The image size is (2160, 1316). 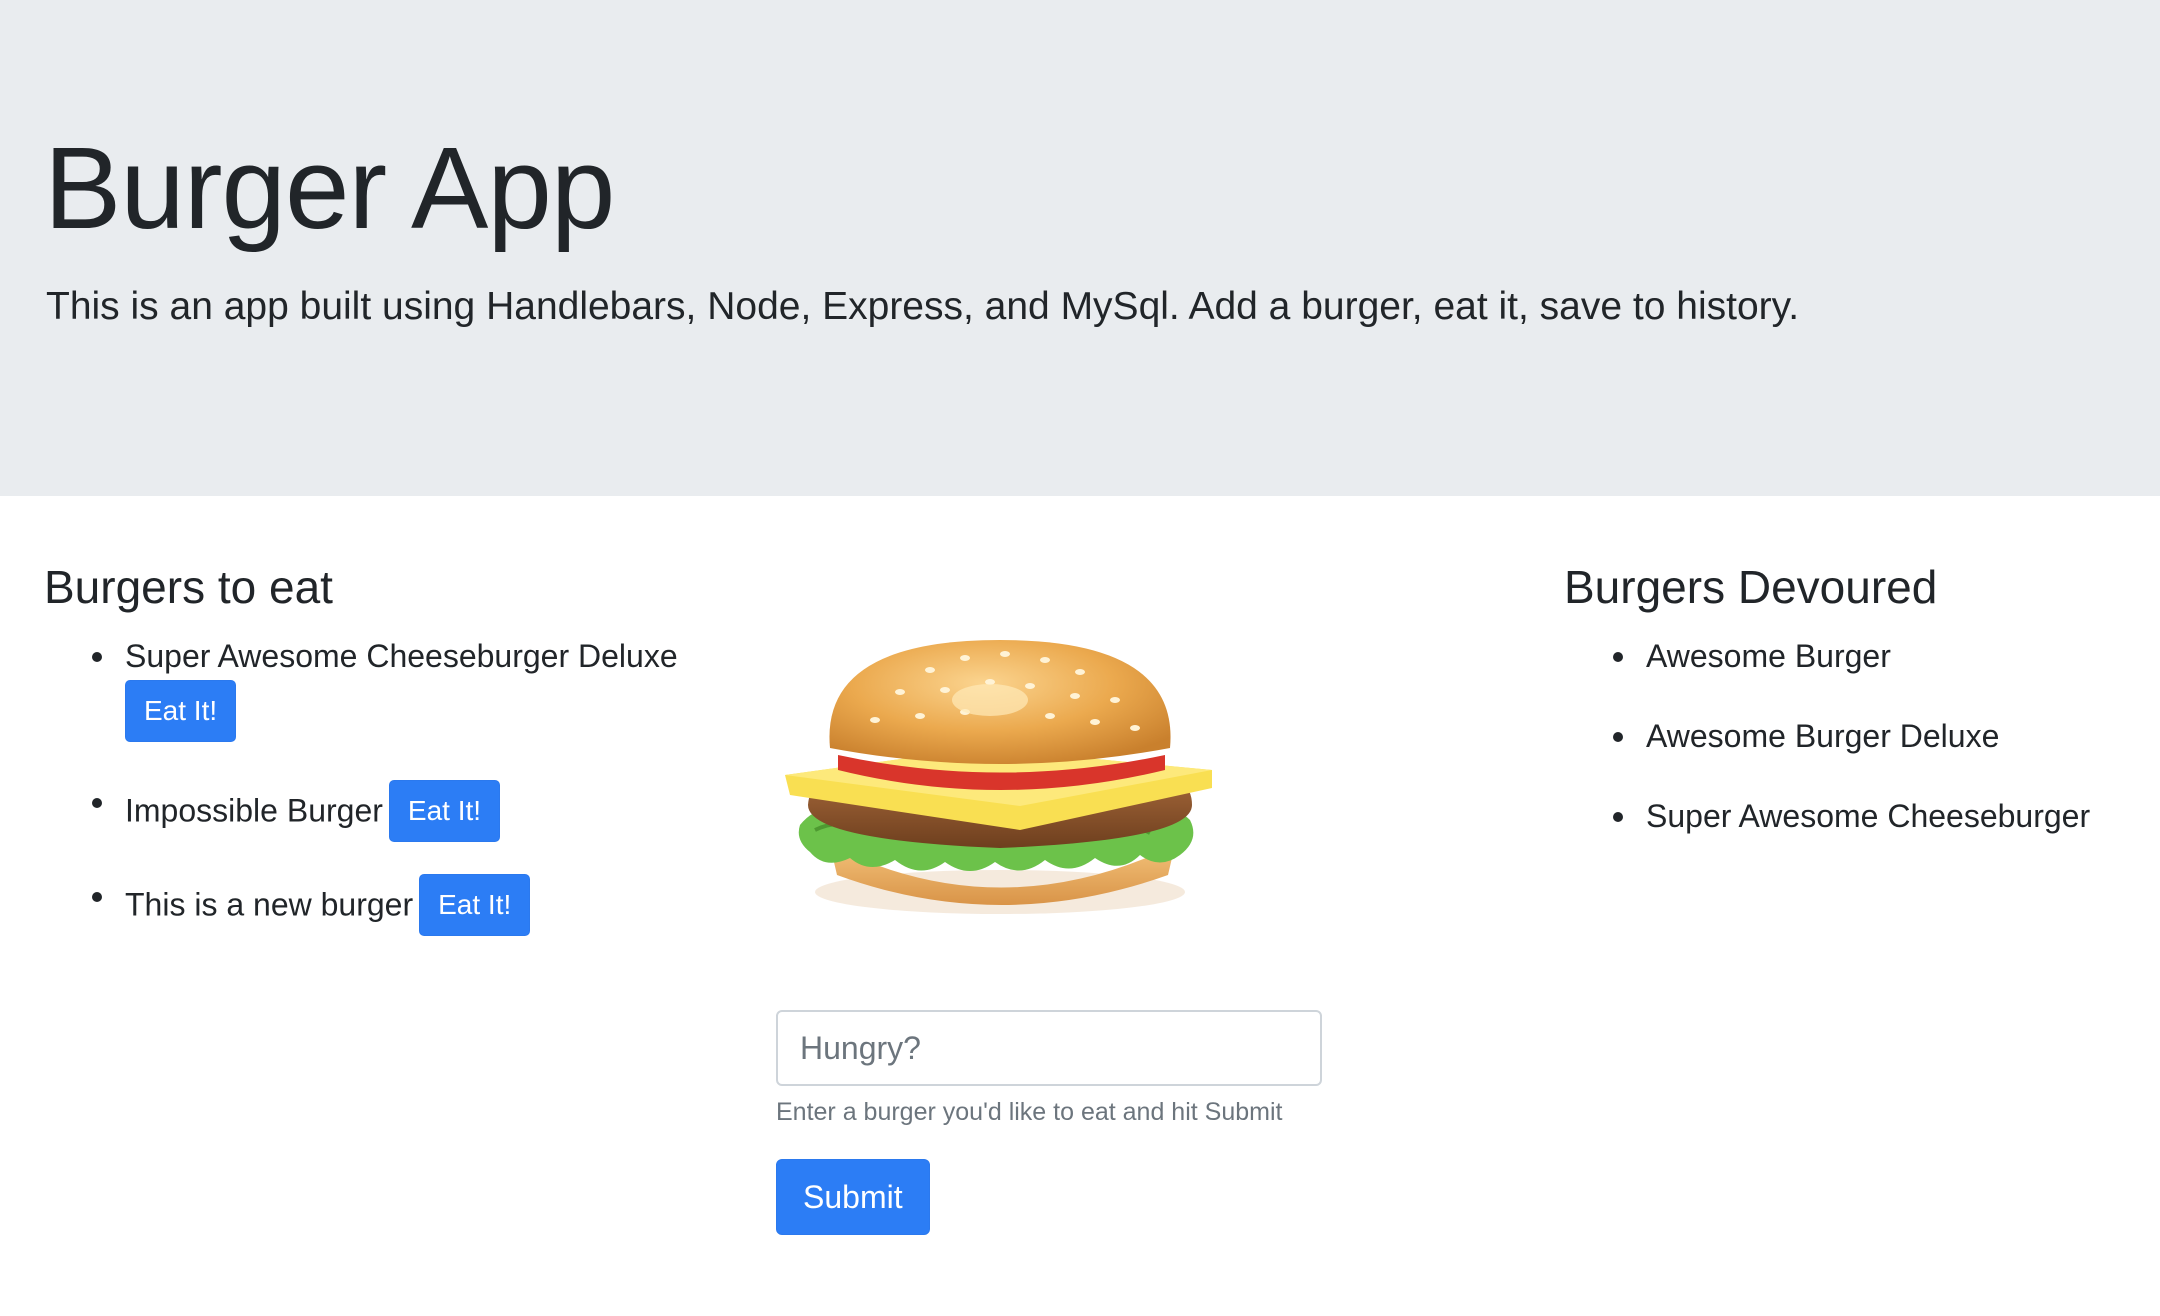 I want to click on list-item: Impossible Burger Eat It!, so click(x=296, y=812).